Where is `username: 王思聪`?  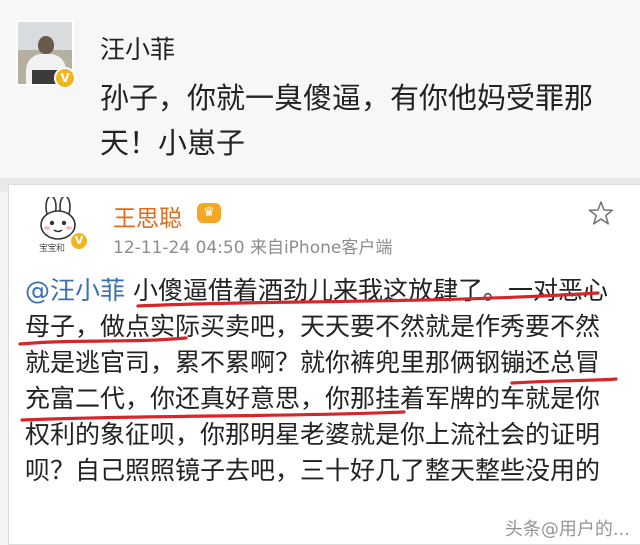 username: 王思聪 is located at coordinates (147, 216).